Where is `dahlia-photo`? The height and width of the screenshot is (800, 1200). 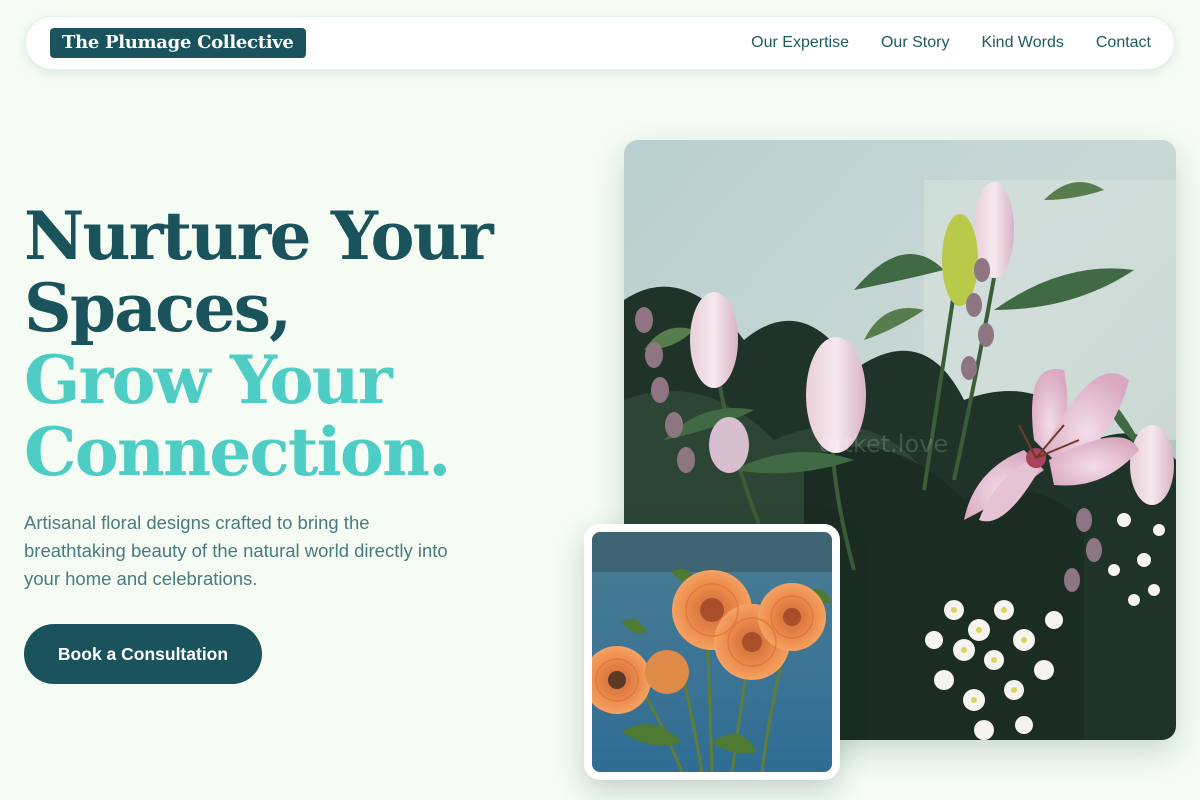 dahlia-photo is located at coordinates (712, 652).